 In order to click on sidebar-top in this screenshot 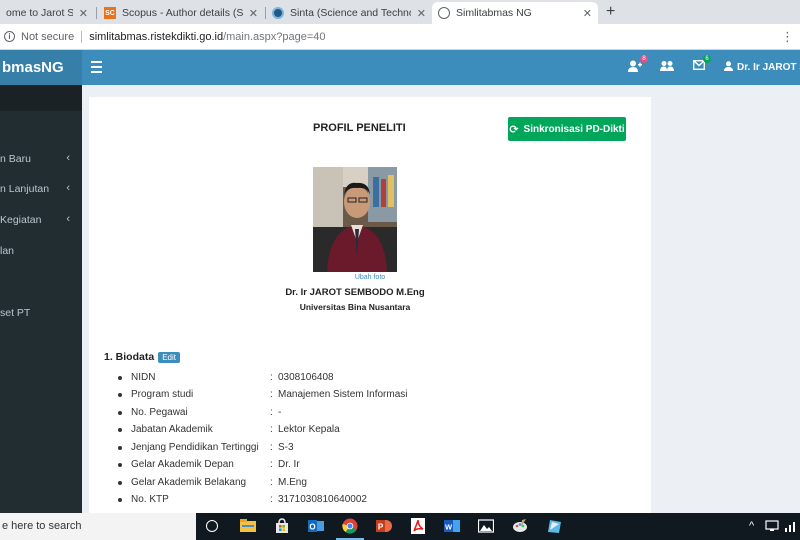, I will do `click(41, 98)`.